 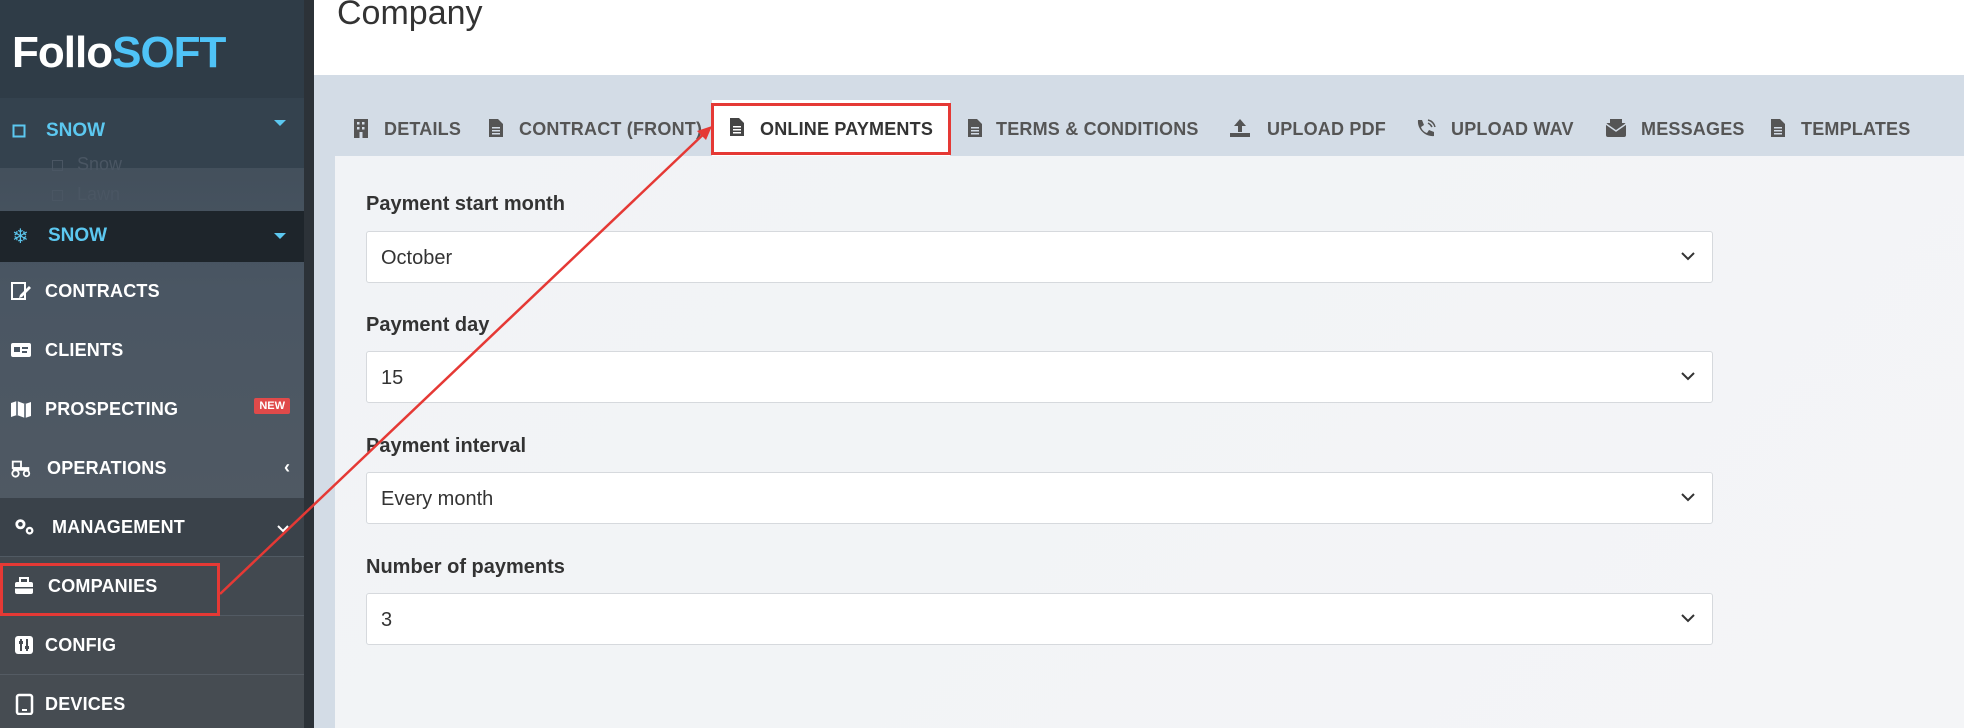 I want to click on tablet-icon, so click(x=24, y=704).